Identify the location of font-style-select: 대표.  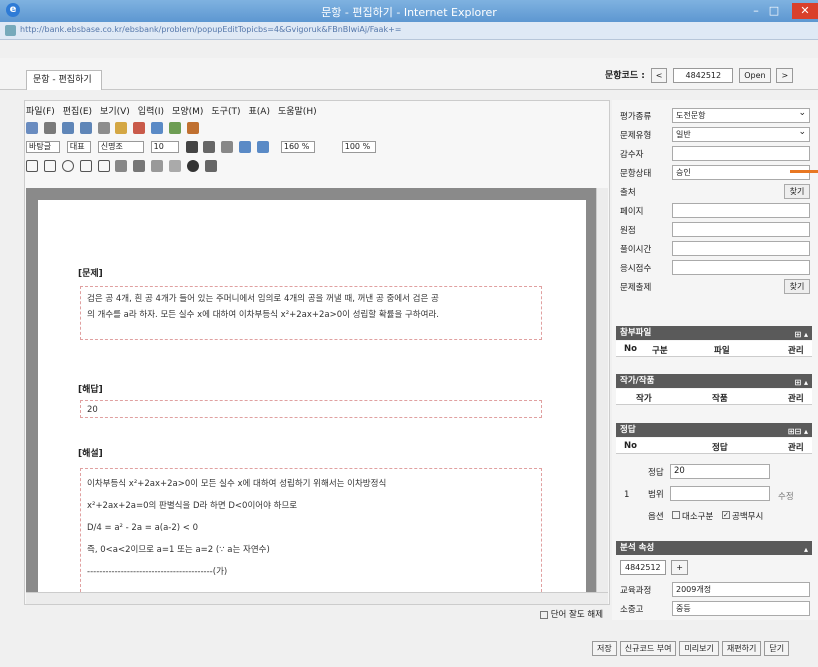
(78, 147).